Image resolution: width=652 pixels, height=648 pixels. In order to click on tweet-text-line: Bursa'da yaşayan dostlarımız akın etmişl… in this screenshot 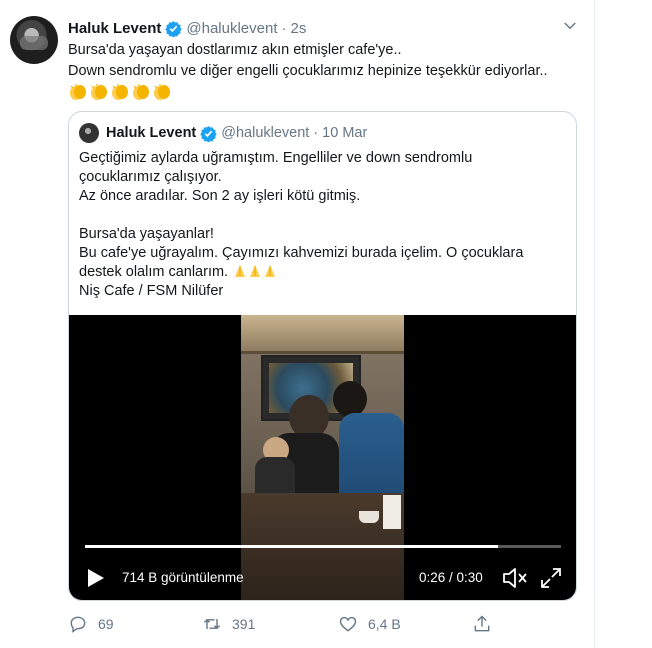, I will do `click(235, 50)`.